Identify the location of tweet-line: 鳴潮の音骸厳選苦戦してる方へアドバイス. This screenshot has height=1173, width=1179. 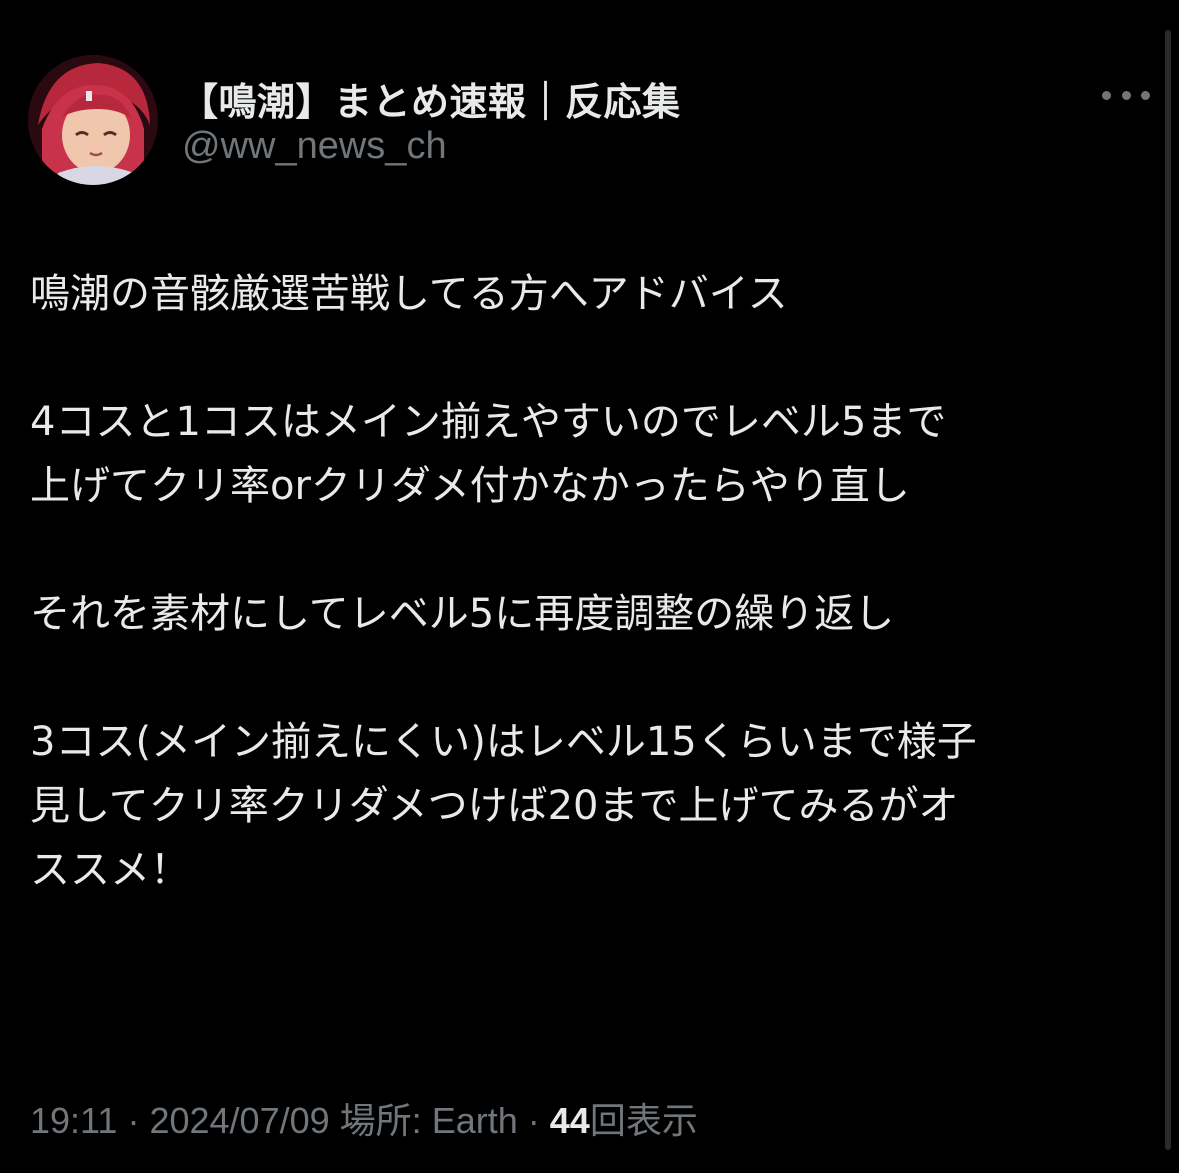
(409, 294).